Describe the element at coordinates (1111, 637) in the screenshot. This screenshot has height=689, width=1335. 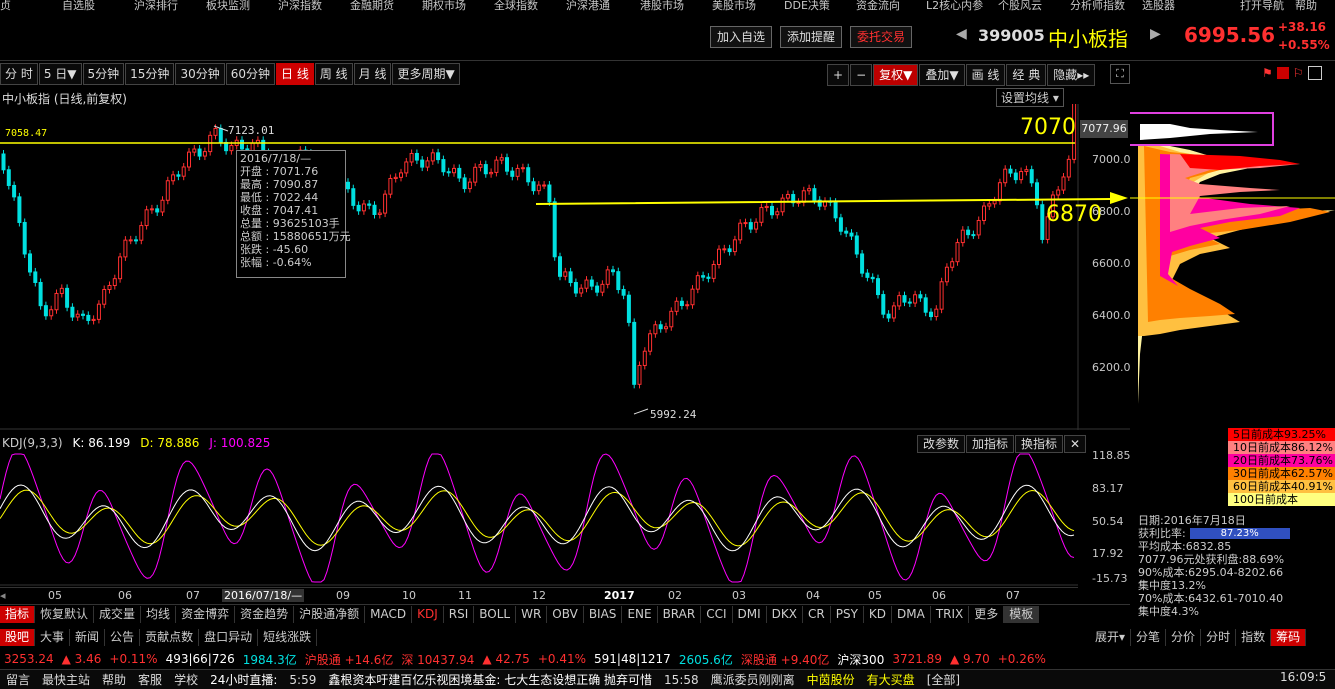
I see `bottom-right-tab: 展开▾` at that location.